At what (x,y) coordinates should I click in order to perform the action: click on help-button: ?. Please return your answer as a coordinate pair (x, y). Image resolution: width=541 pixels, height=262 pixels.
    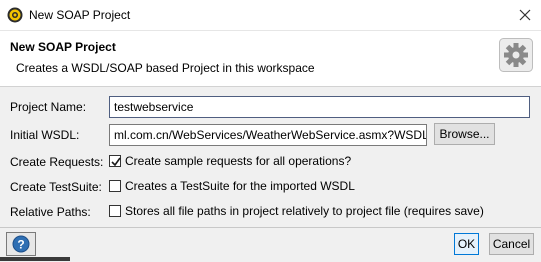
    Looking at the image, I should click on (21, 244).